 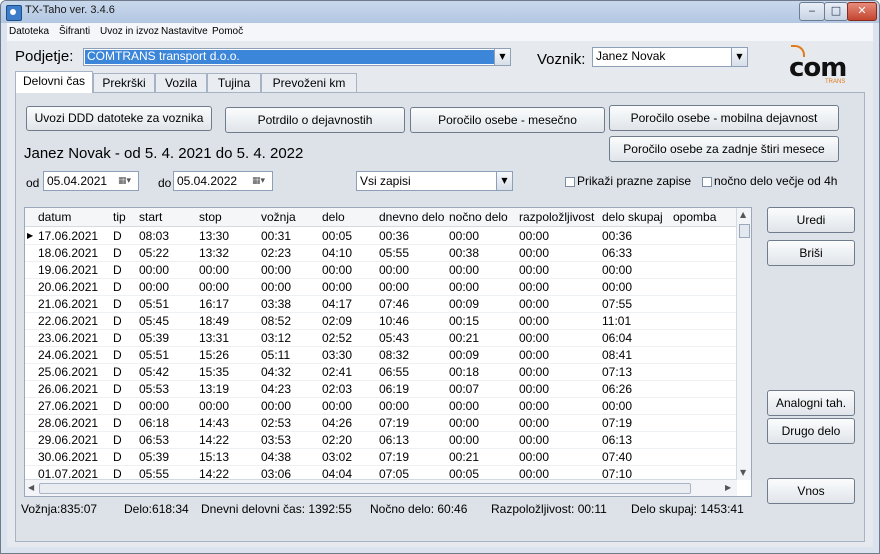 What do you see at coordinates (811, 491) in the screenshot?
I see `entry-button: Vnos` at bounding box center [811, 491].